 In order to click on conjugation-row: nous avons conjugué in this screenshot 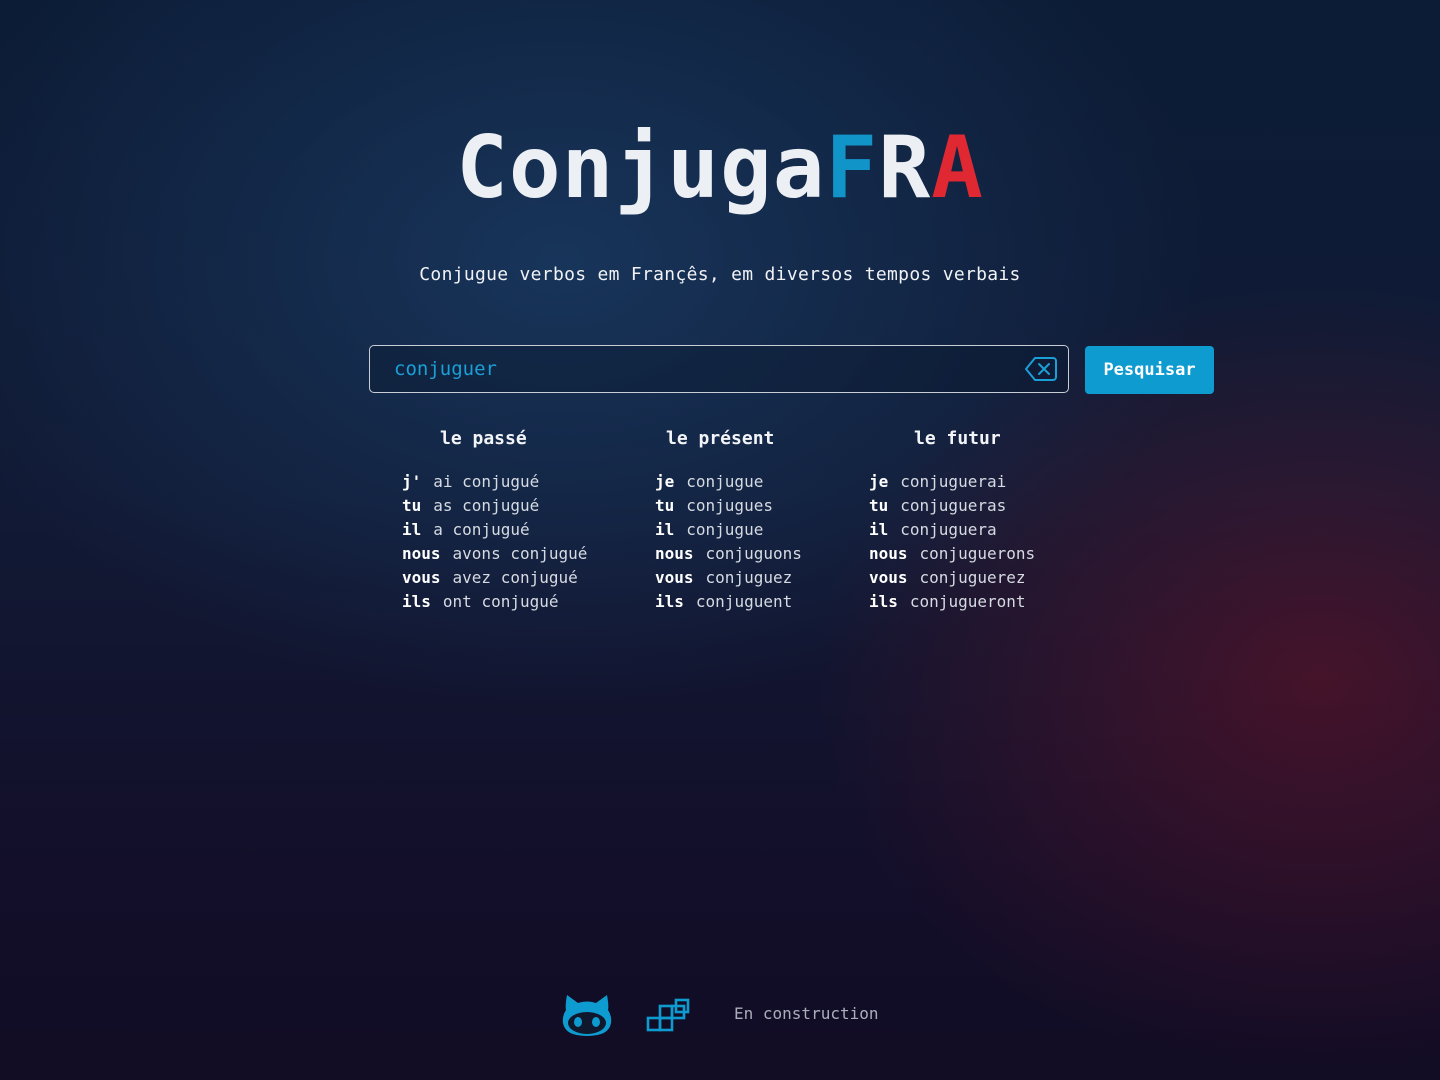, I will do `click(494, 554)`.